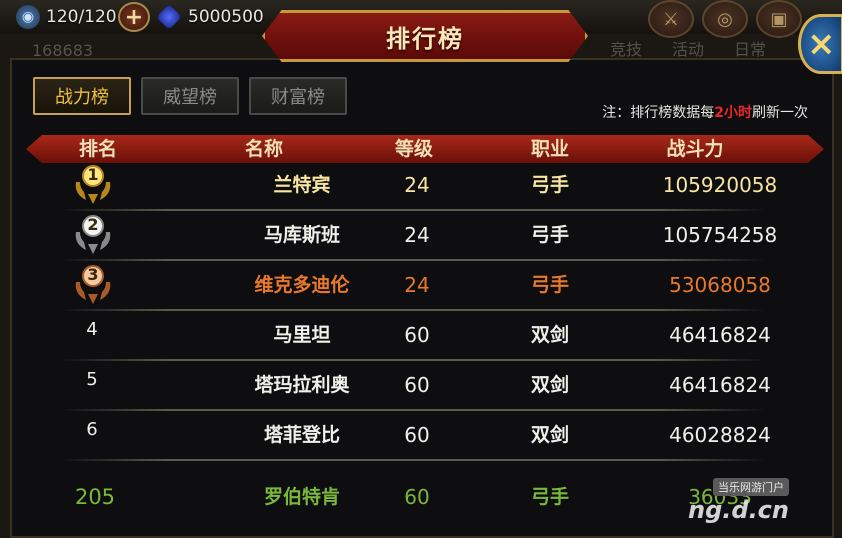 The height and width of the screenshot is (538, 842). Describe the element at coordinates (302, 185) in the screenshot. I see `player-name: 兰特宾` at that location.